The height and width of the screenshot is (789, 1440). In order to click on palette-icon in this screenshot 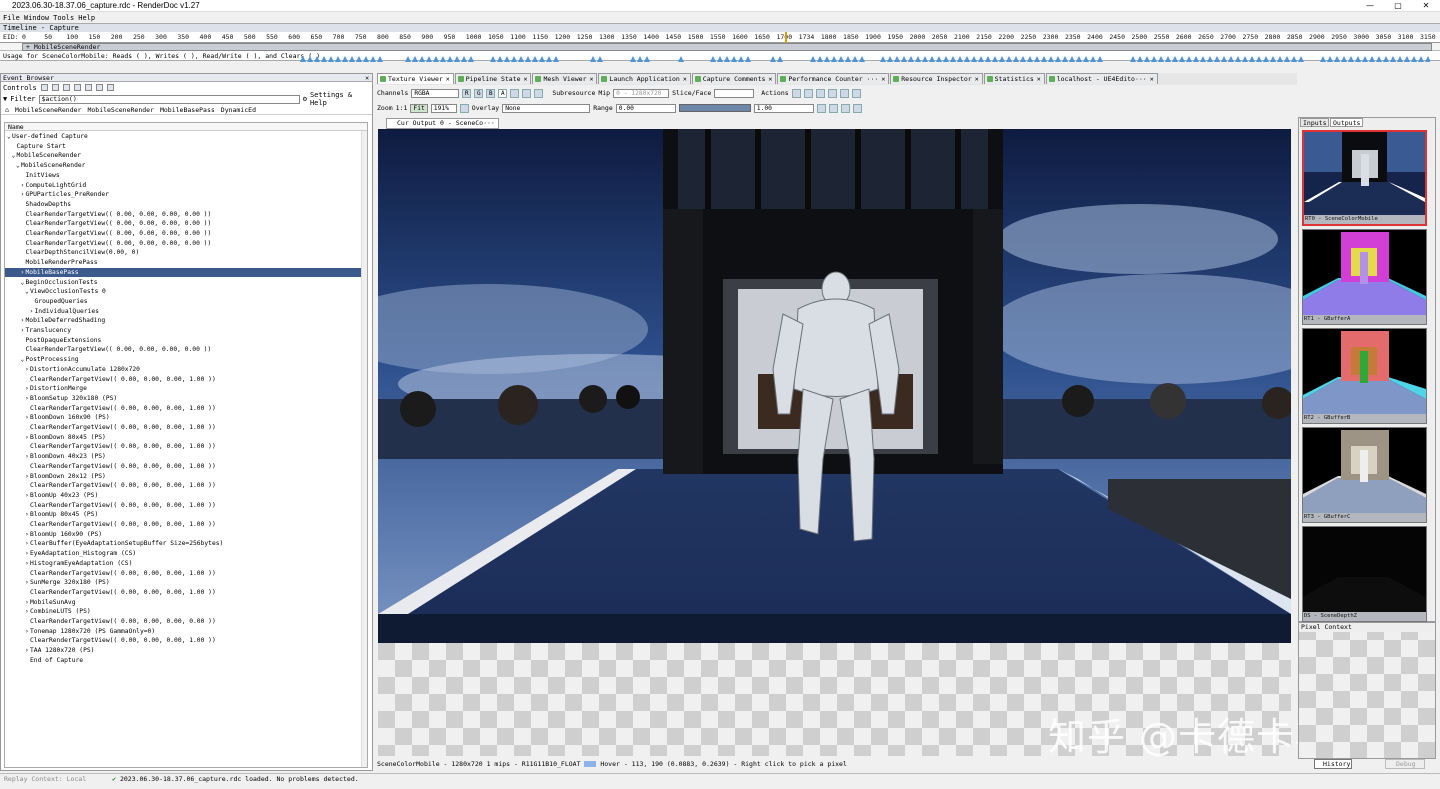, I will do `click(515, 93)`.